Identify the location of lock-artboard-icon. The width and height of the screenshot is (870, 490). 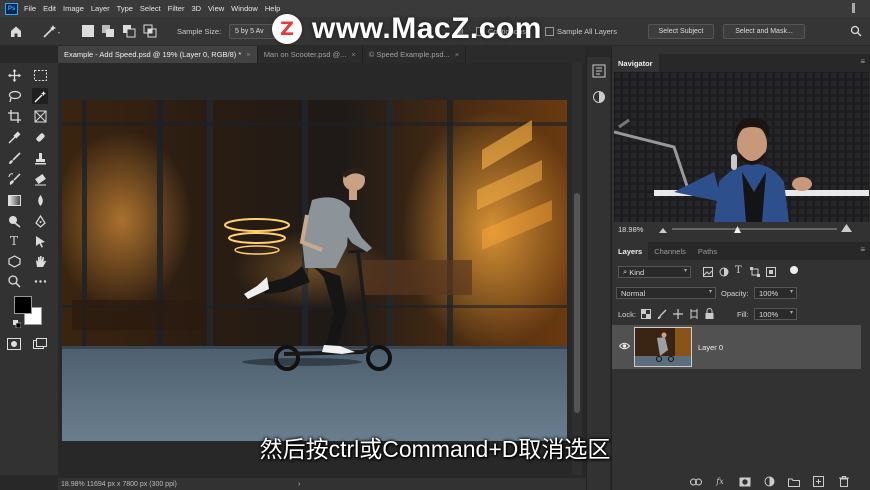
(694, 314).